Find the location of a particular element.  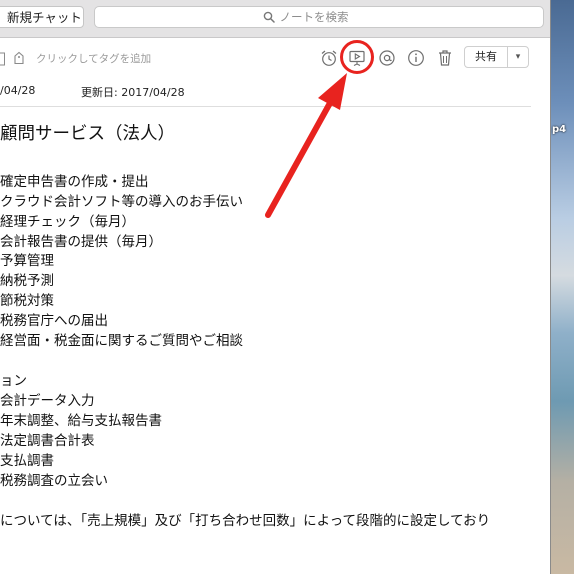

list-item: 確定申告書の作成・提出 is located at coordinates (74, 182).